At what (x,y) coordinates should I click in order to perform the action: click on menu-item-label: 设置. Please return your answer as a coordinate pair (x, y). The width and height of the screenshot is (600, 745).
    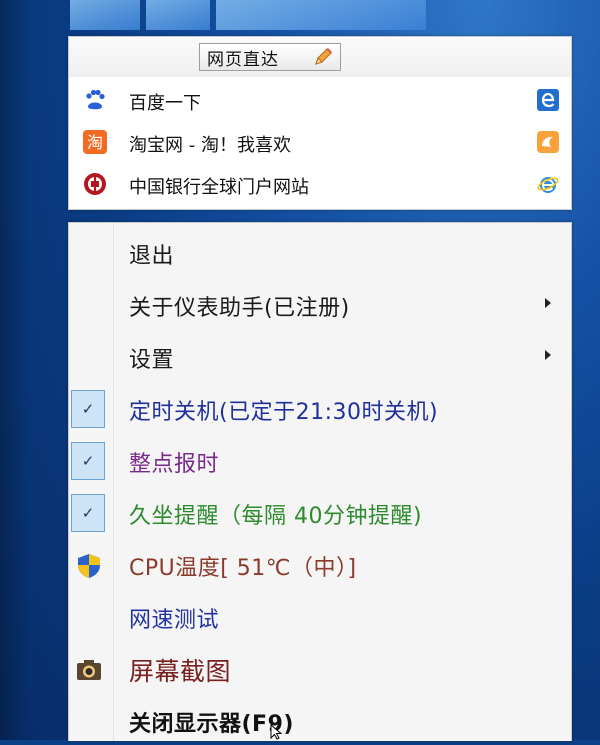
    Looking at the image, I should click on (152, 360).